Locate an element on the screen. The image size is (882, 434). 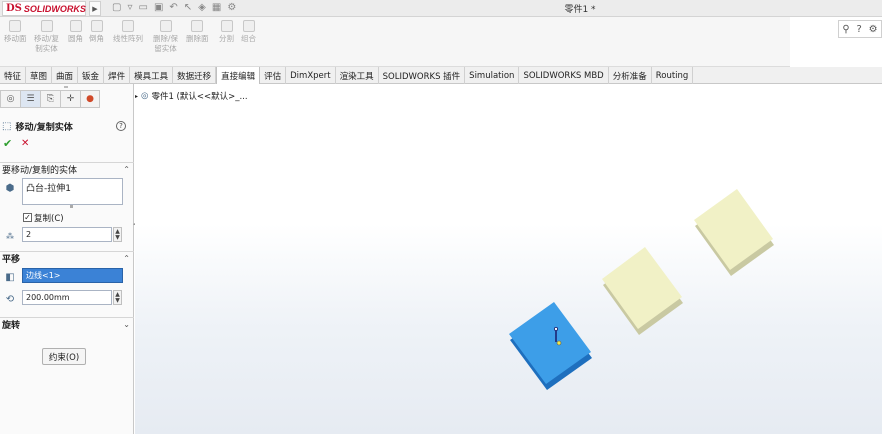
tab-routing: Routing is located at coordinates (673, 75).